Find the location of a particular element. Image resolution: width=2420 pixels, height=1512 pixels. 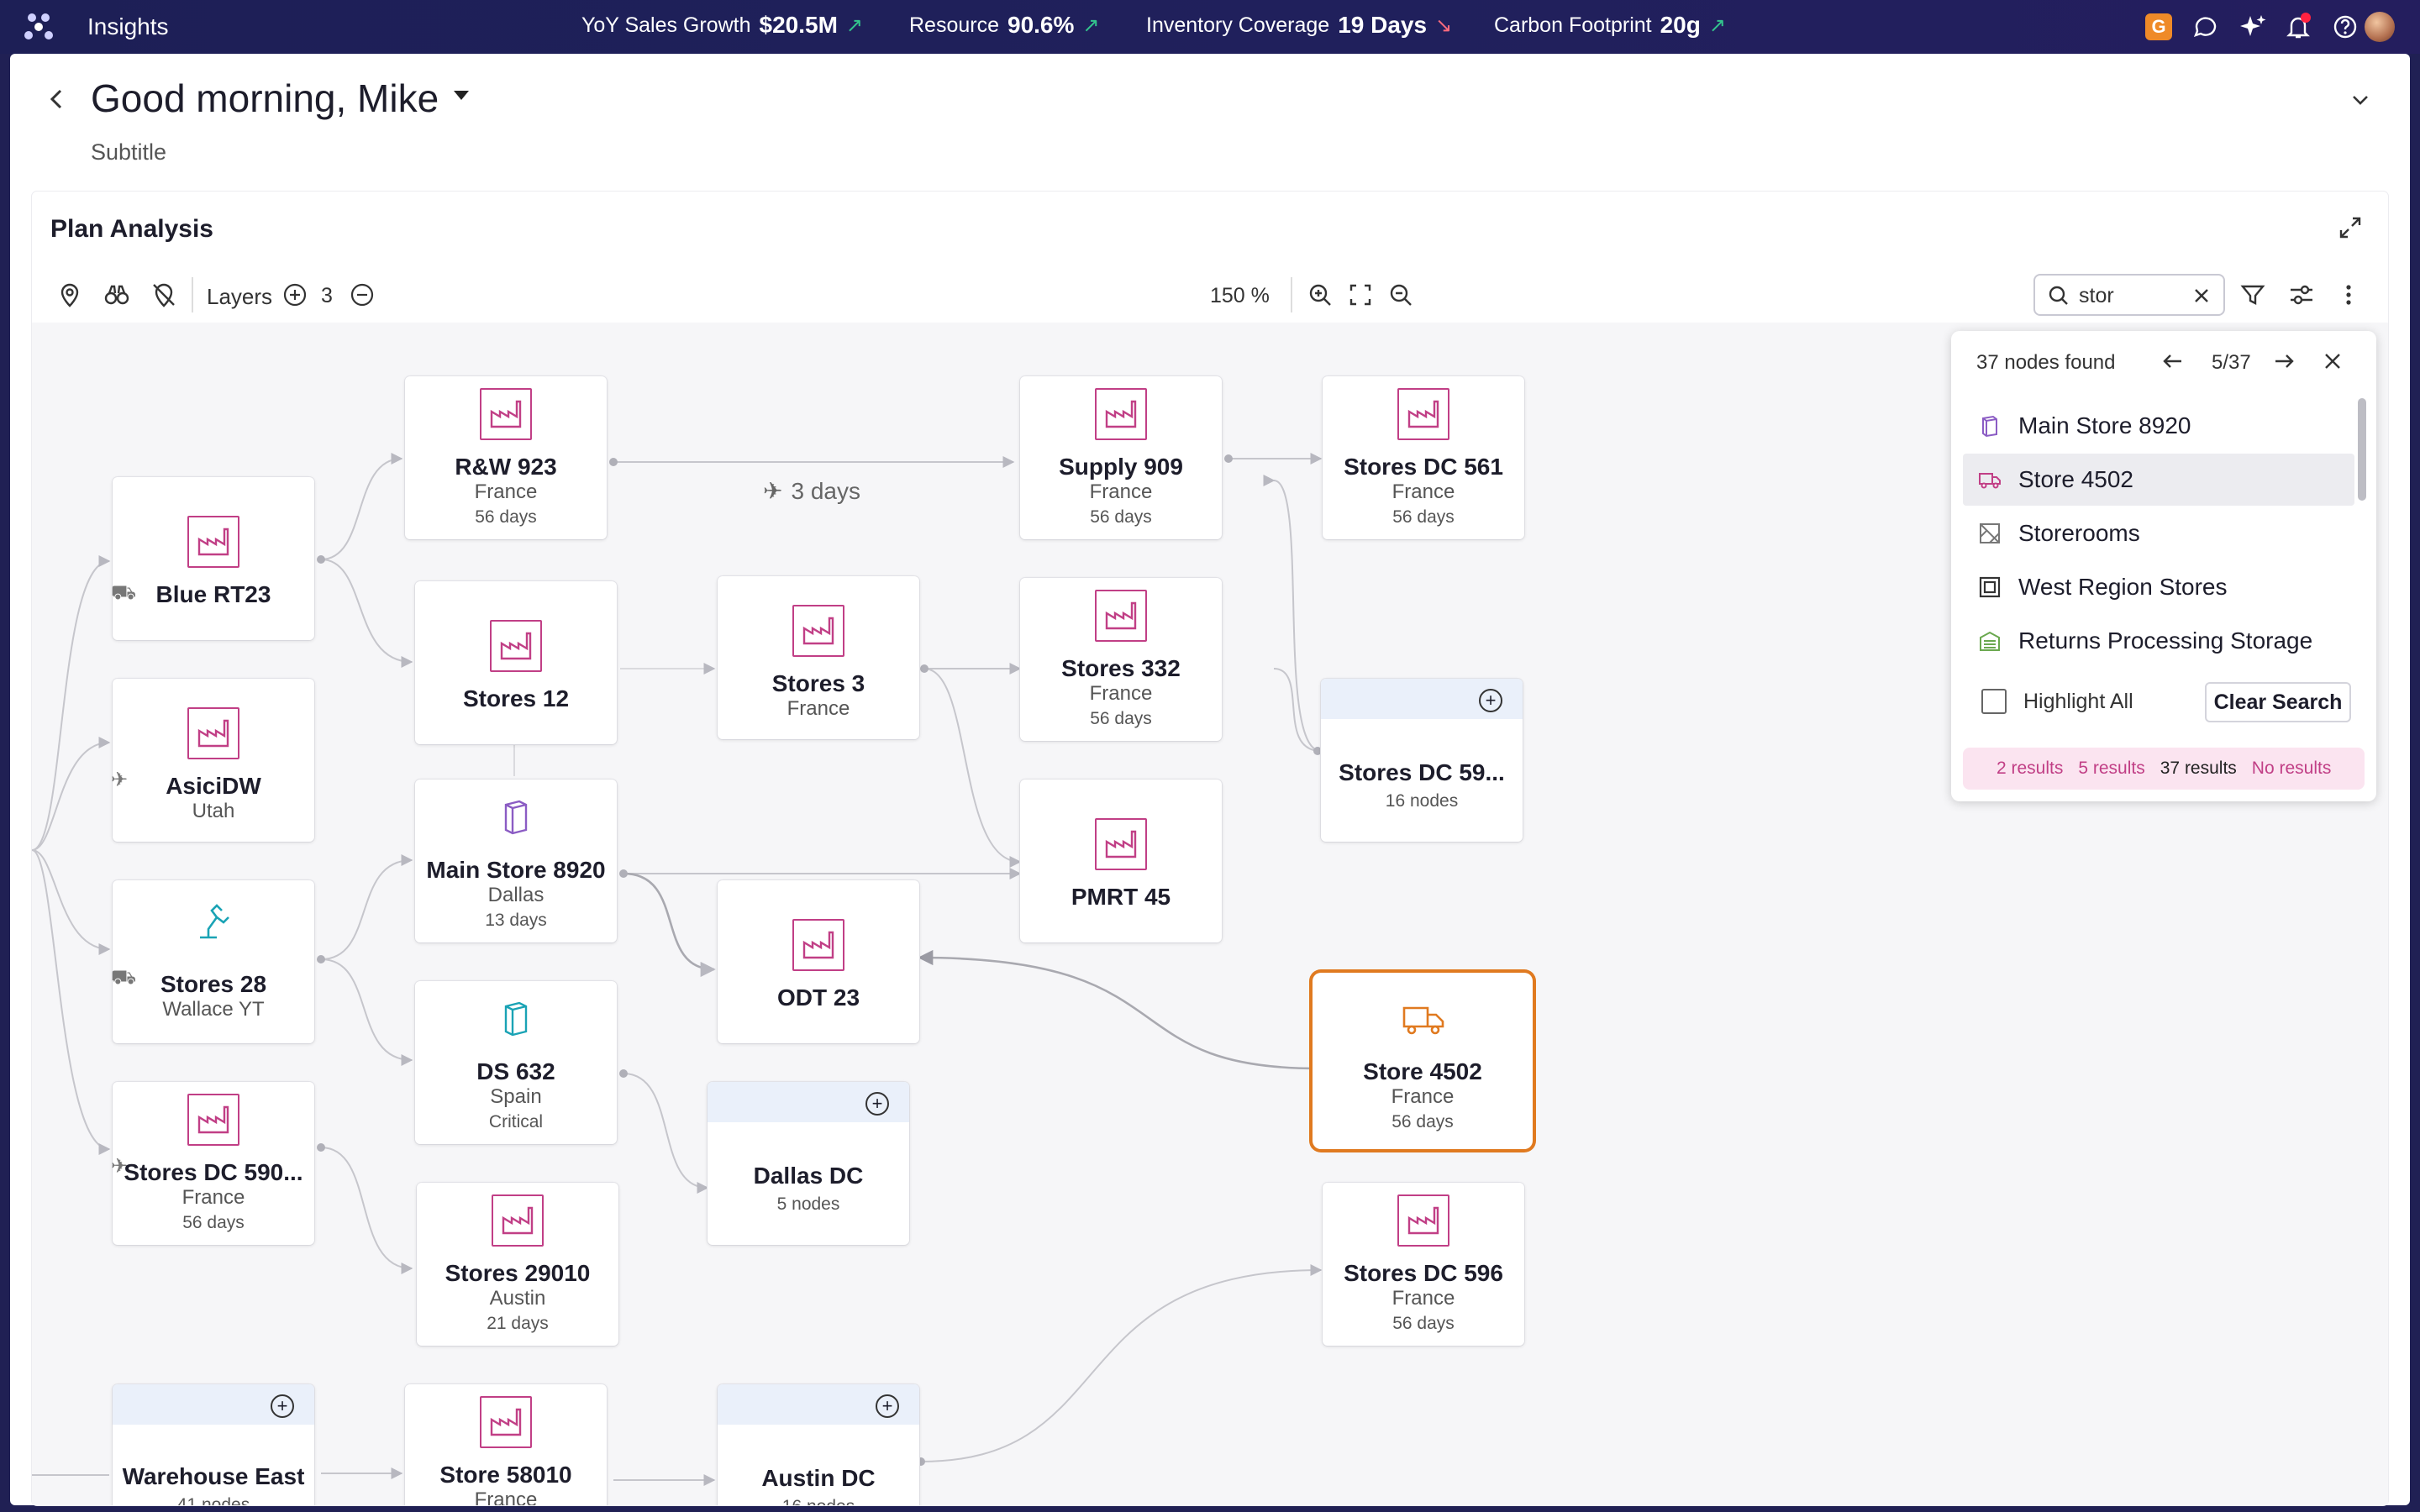

clear-search-button: Clear Search is located at coordinates (2278, 702).